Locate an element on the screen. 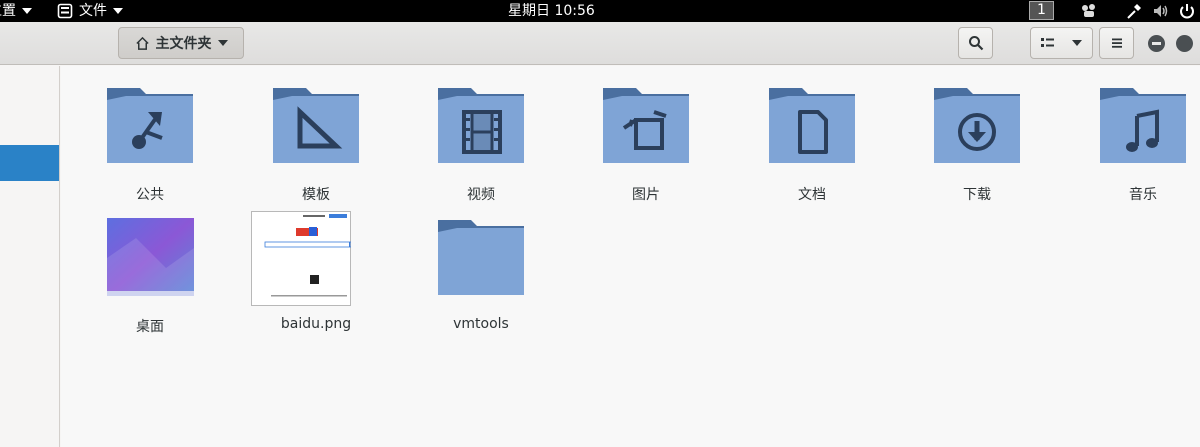  file-item-baidu-png: baidu.png is located at coordinates (316, 271).